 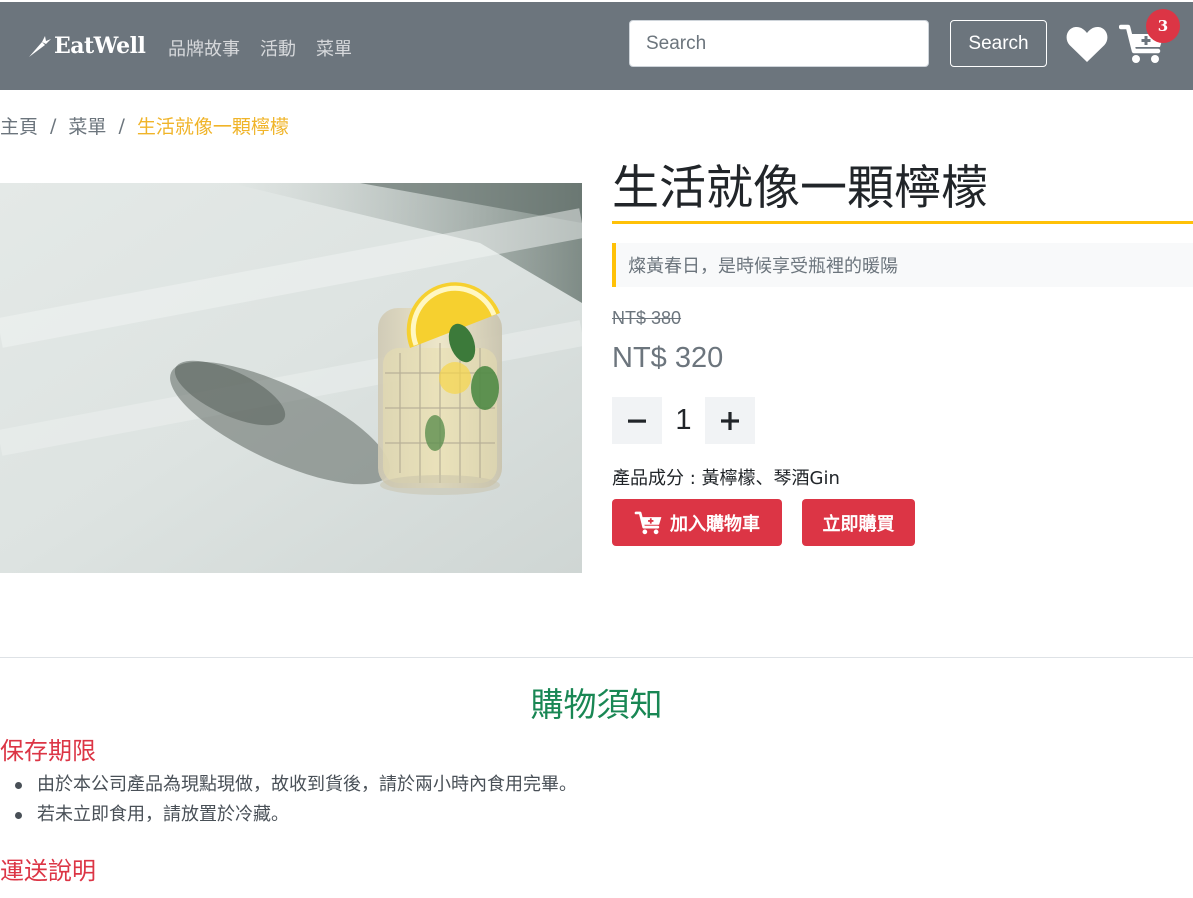 What do you see at coordinates (100, 46) in the screenshot?
I see `brand-name: EatWell` at bounding box center [100, 46].